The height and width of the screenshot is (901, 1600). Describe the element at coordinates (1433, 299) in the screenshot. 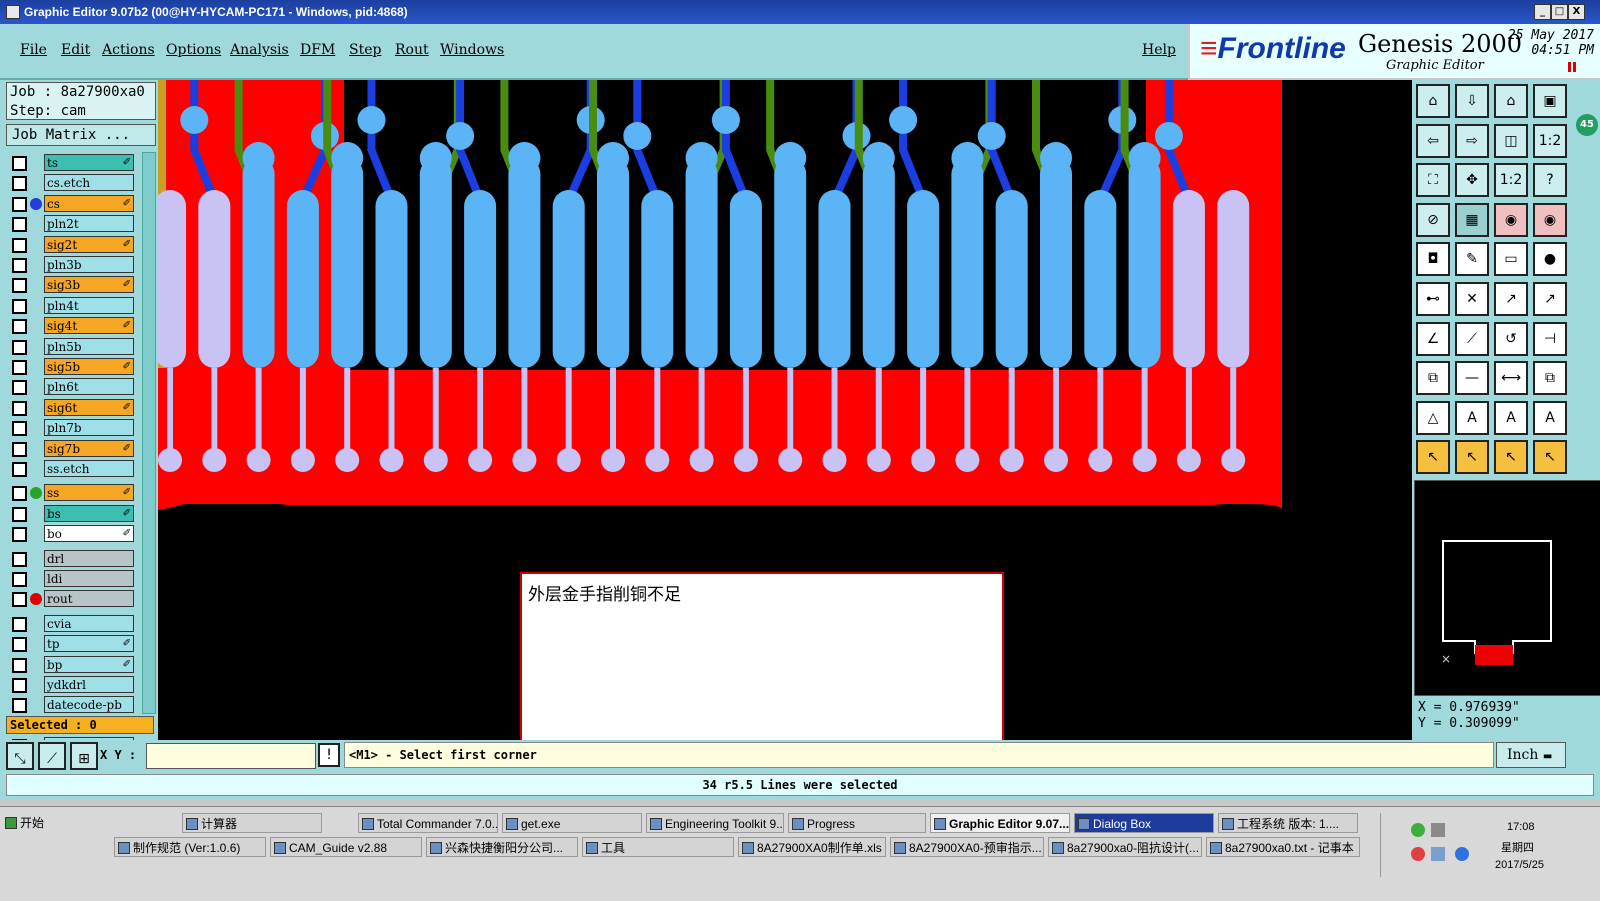

I see `connect-icon: ⊷` at that location.